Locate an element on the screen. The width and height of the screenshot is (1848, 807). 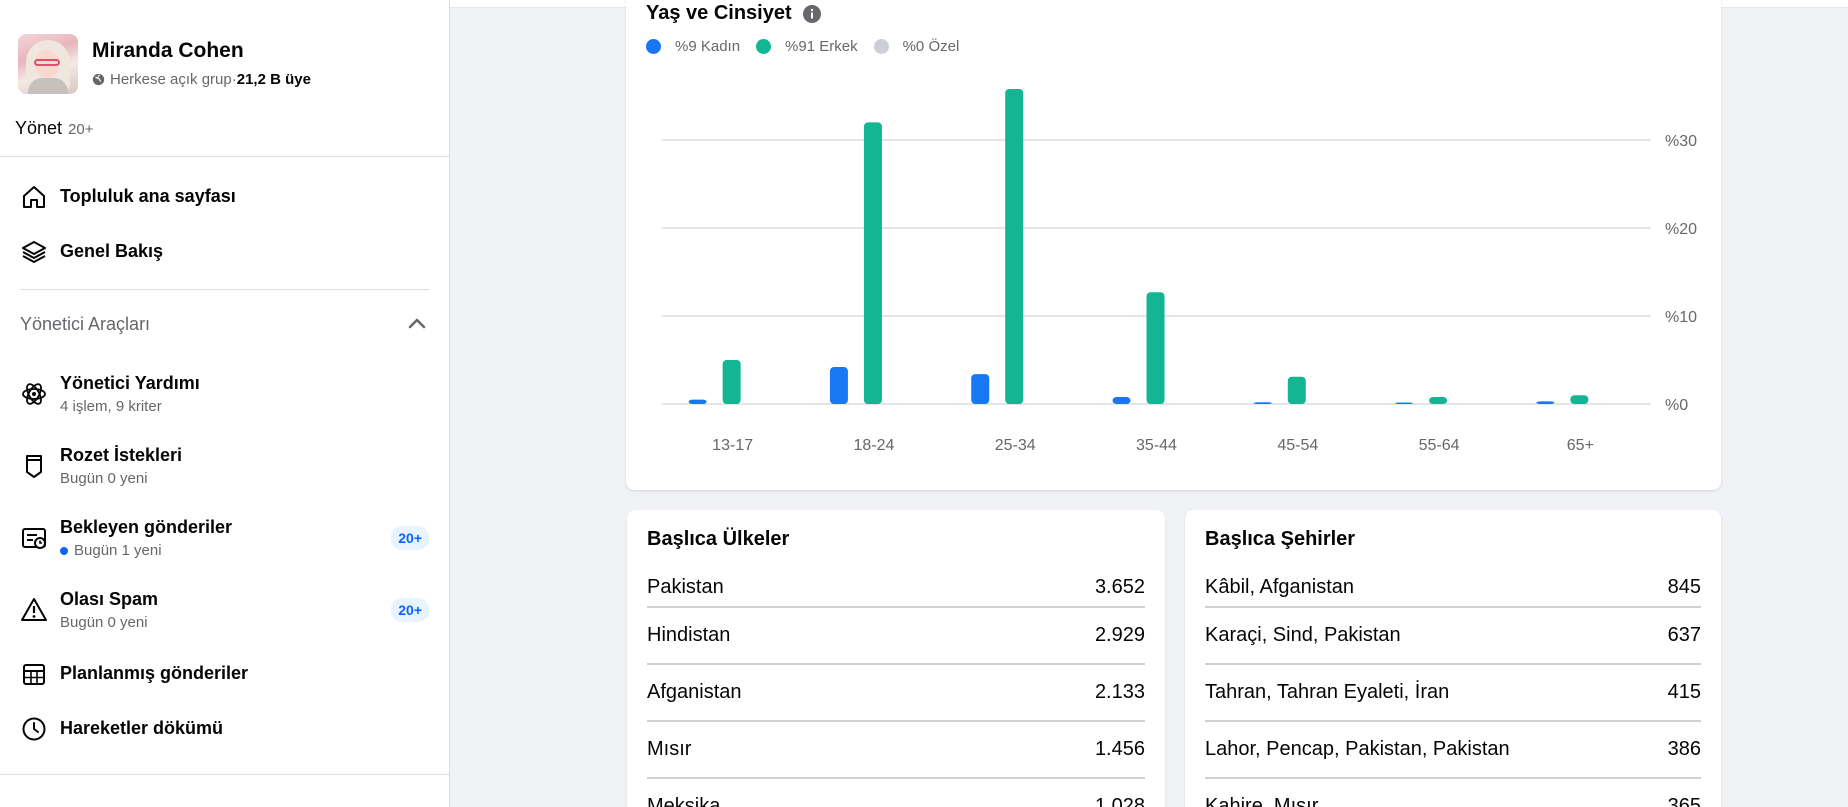
nav-item-admin-assist: Yönetici Yardımı 4 işlem, 9 kriter is located at coordinates (224, 394).